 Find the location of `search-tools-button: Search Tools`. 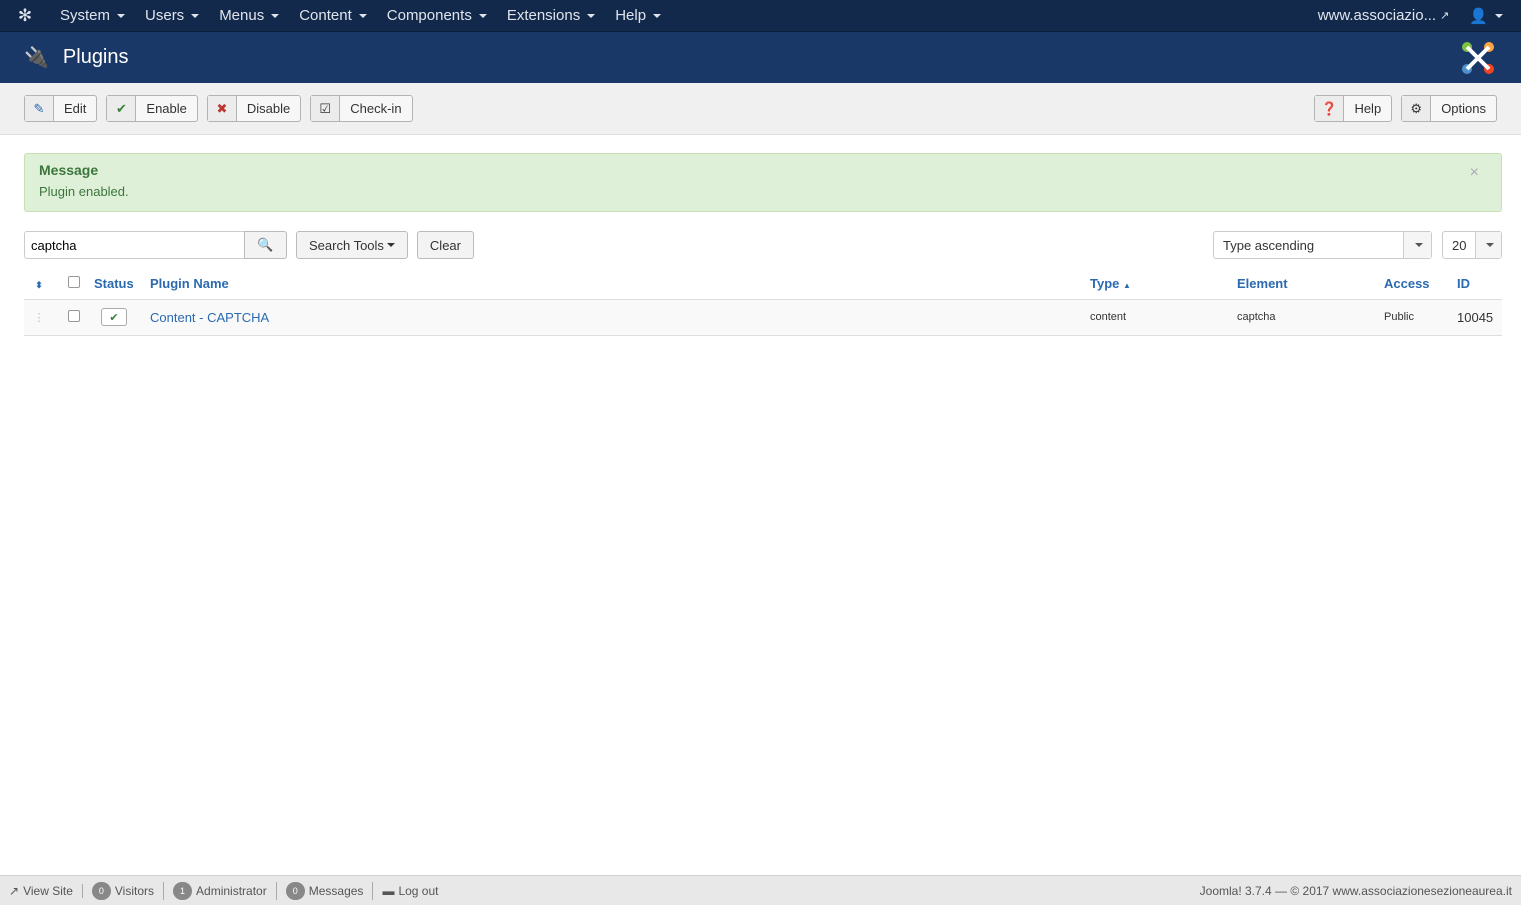

search-tools-button: Search Tools is located at coordinates (352, 245).